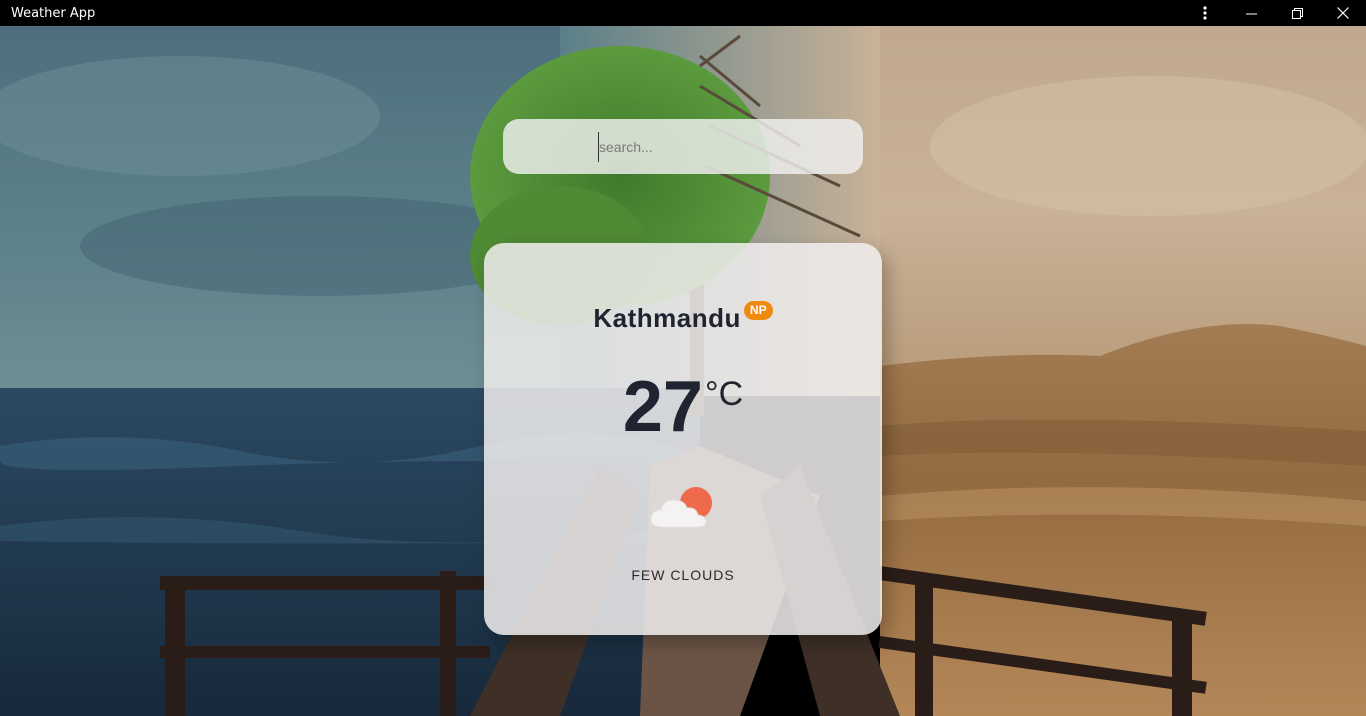  What do you see at coordinates (758, 310) in the screenshot?
I see `country-badge: NP` at bounding box center [758, 310].